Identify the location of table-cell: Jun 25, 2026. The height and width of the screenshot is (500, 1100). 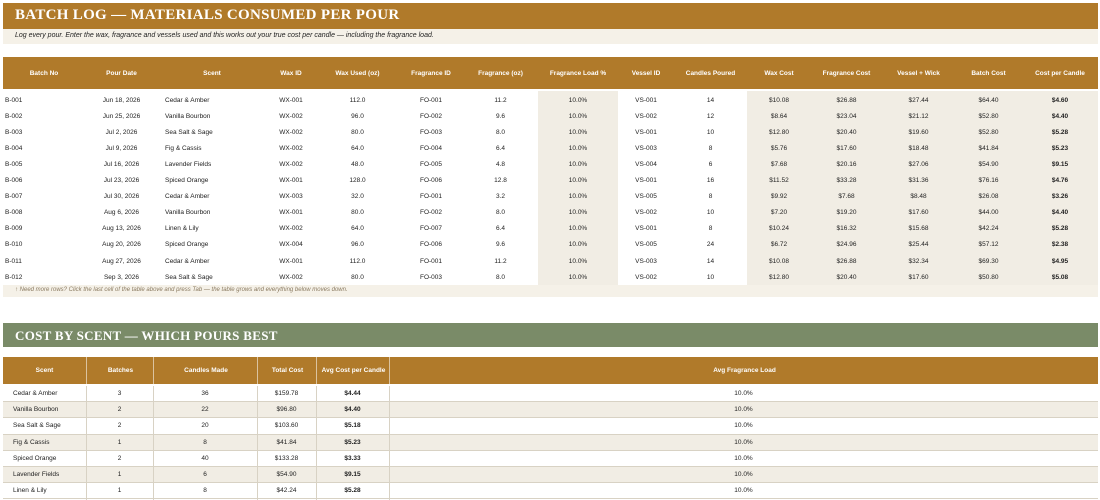
(121, 116).